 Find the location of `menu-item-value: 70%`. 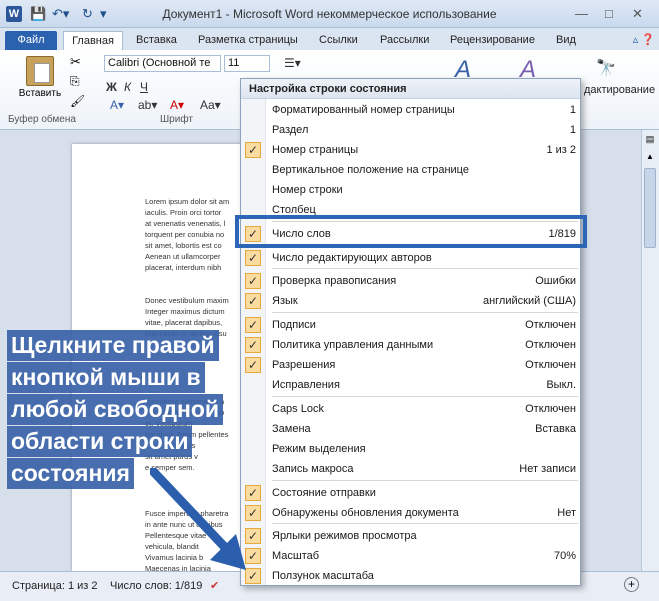

menu-item-value: 70% is located at coordinates (564, 556).